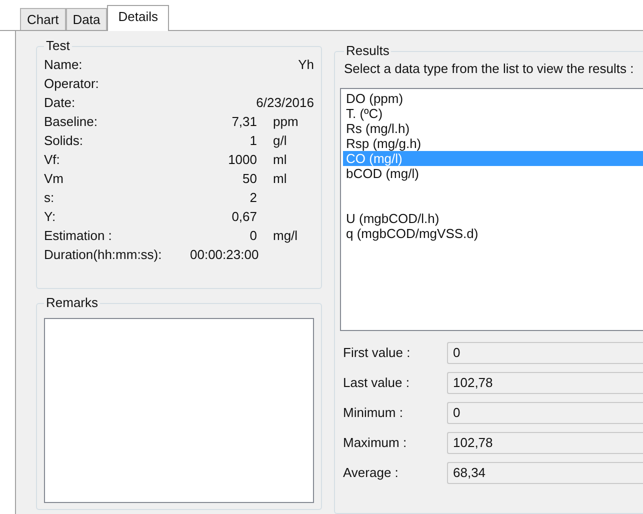 The image size is (643, 514). Describe the element at coordinates (138, 18) in the screenshot. I see `tab: Details` at that location.